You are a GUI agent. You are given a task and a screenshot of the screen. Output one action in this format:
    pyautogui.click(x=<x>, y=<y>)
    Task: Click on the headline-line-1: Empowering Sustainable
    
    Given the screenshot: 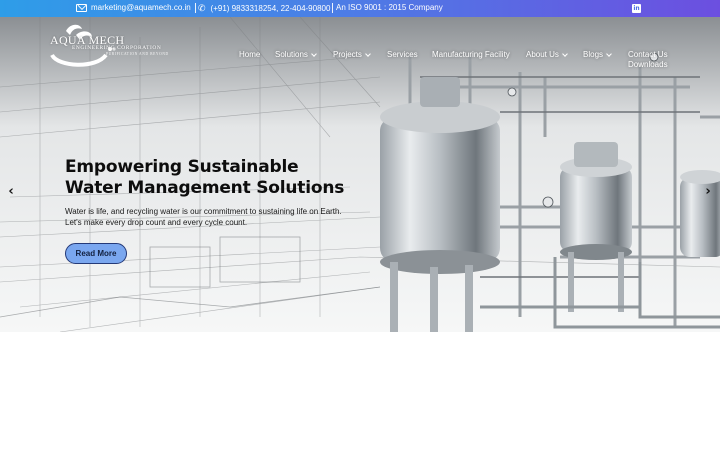 What is the action you would take?
    pyautogui.click(x=182, y=167)
    